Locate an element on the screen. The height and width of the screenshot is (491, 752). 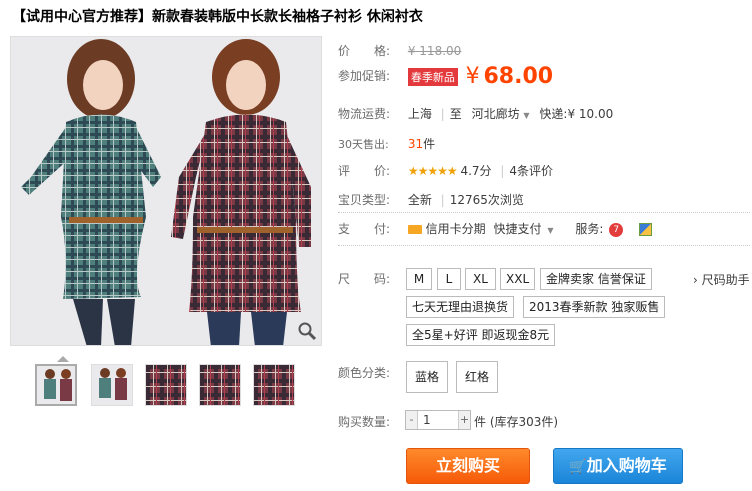
quantity-increment-button: + is located at coordinates (464, 420).